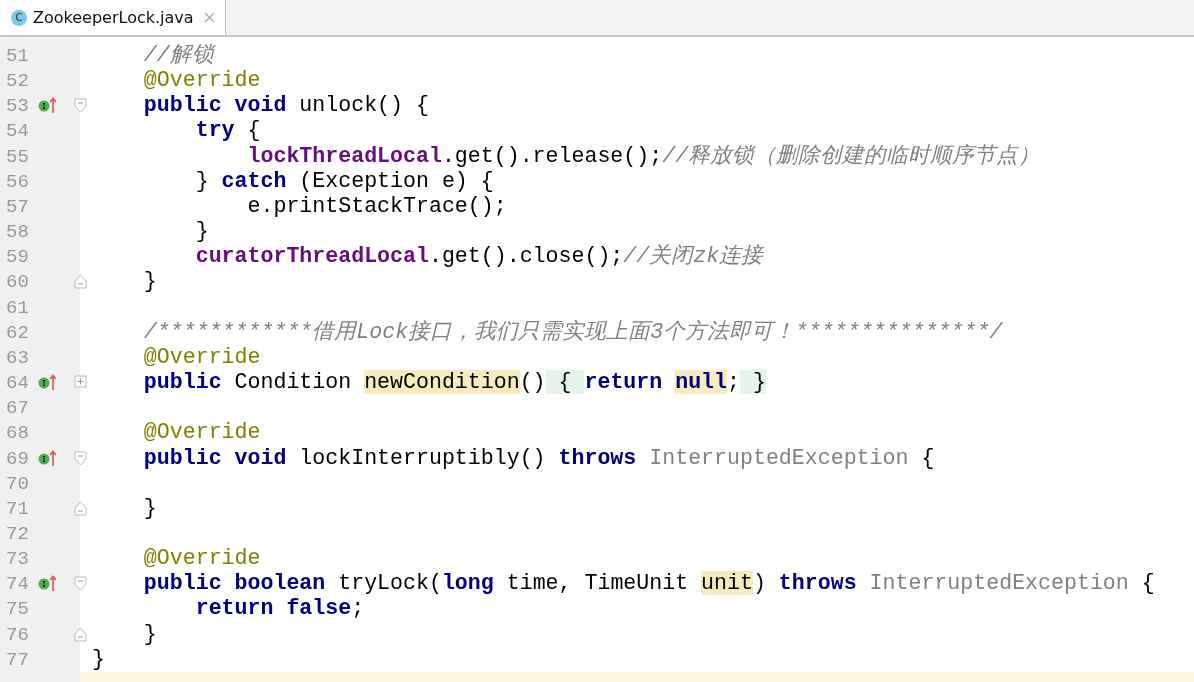 The image size is (1194, 682). I want to click on code-line: /************借用Lock接口，我们只需实现上面3个方法即可！***************/, so click(572, 332).